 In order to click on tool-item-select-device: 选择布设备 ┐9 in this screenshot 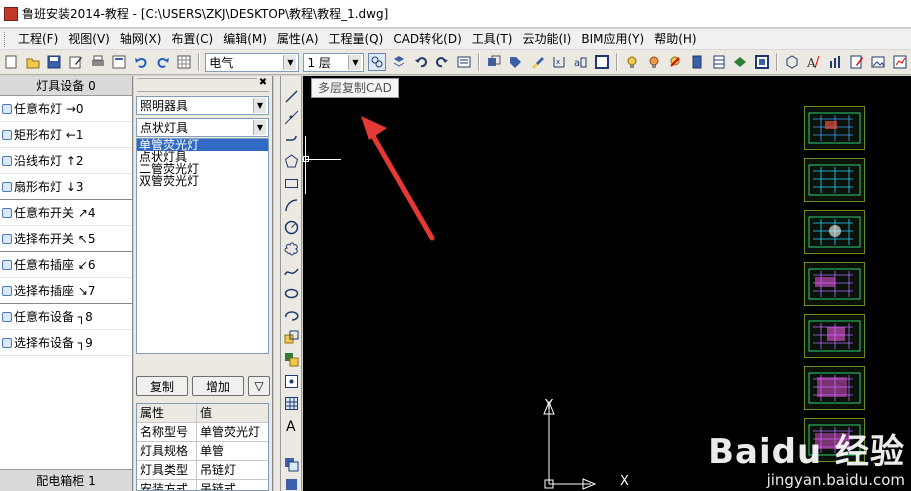, I will do `click(66, 343)`.